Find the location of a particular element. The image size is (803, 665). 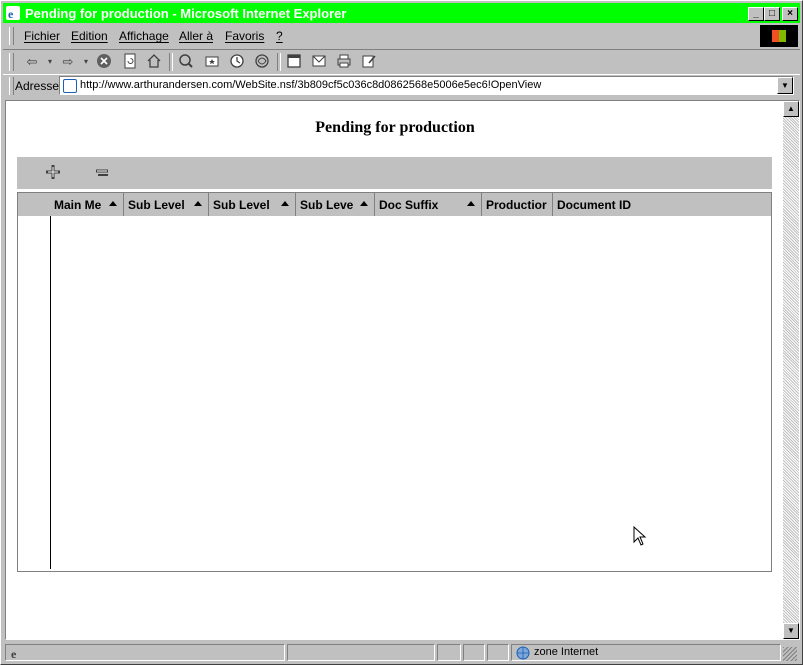

history-icon is located at coordinates (237, 62).